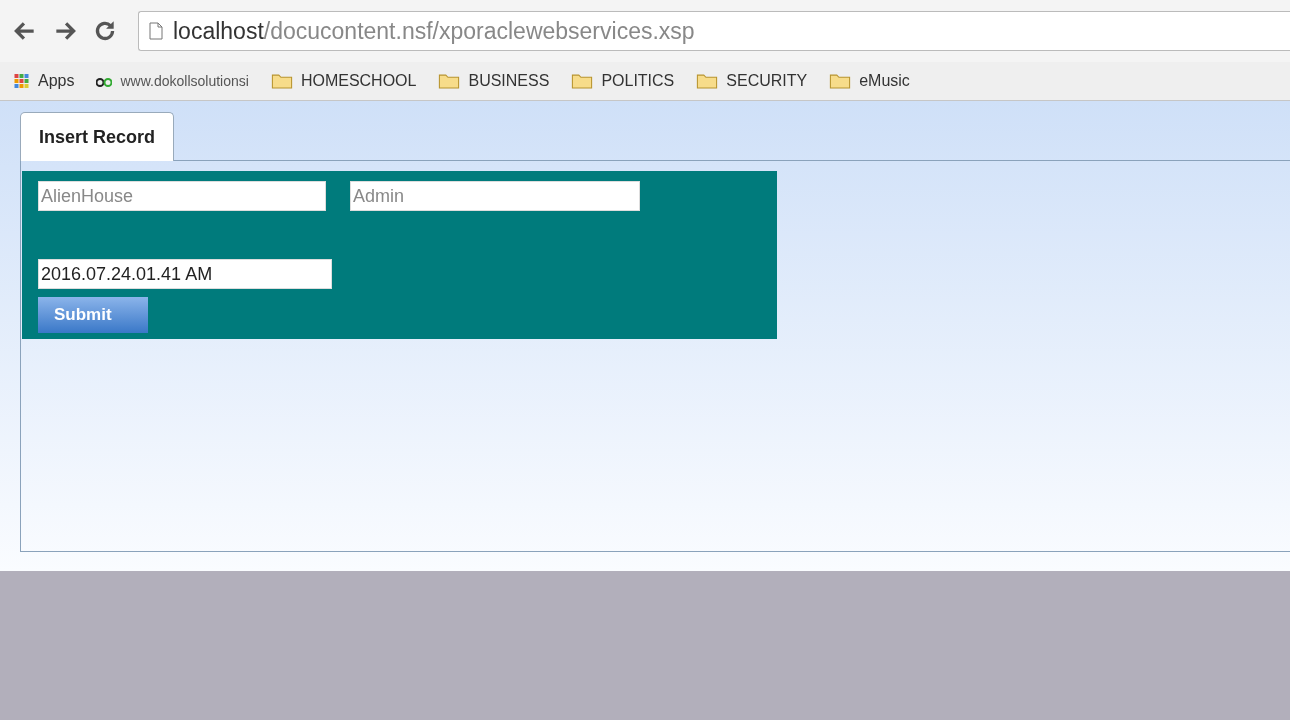 This screenshot has height=720, width=1290. I want to click on url-text: localhost/docucontent.nsf/xporaclewebservices.xsp, so click(434, 31).